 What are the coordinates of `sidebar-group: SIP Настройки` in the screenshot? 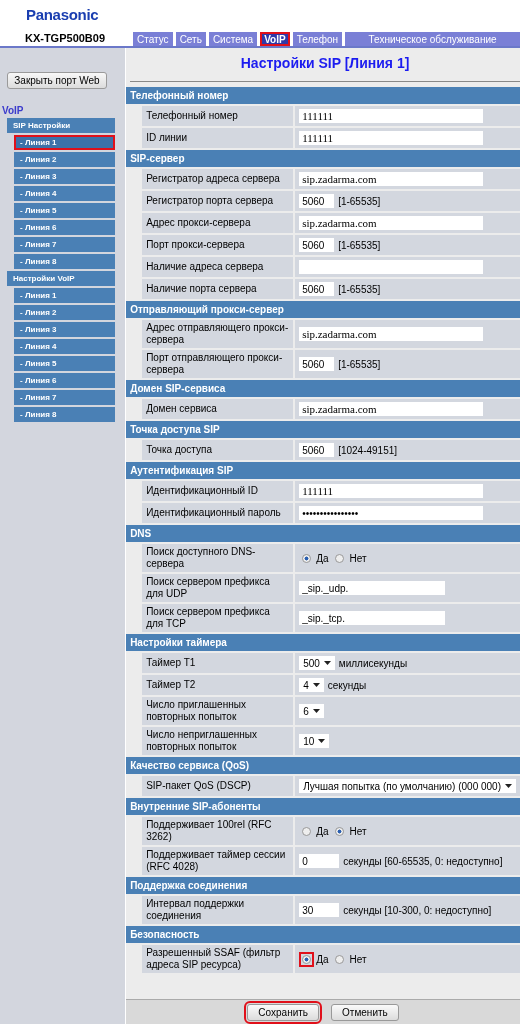 It's located at (61, 125).